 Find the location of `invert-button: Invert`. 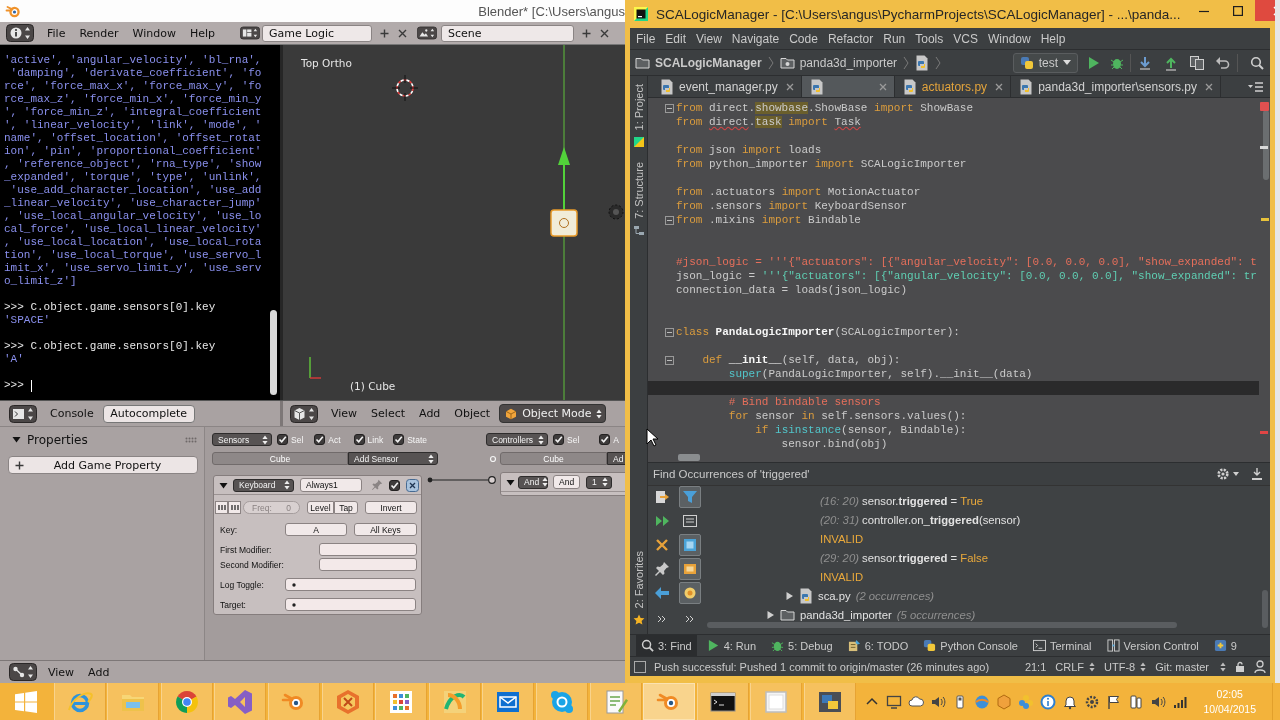

invert-button: Invert is located at coordinates (391, 507).